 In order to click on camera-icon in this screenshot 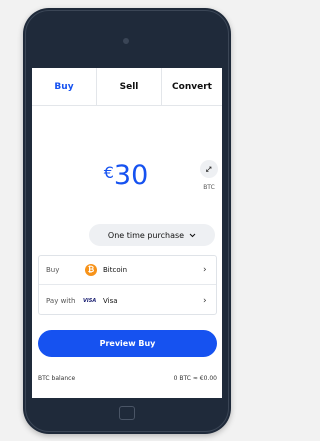, I will do `click(126, 41)`.